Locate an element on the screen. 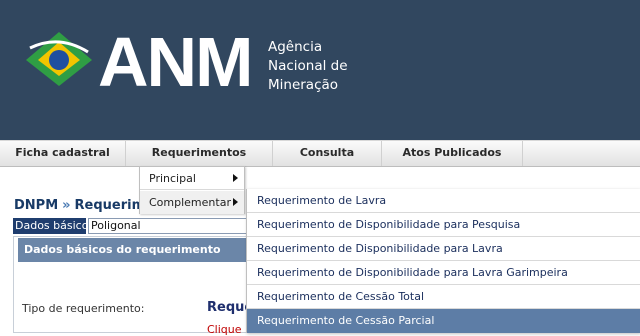 This screenshot has width=640, height=336. anm-logo-text: ANM is located at coordinates (175, 62).